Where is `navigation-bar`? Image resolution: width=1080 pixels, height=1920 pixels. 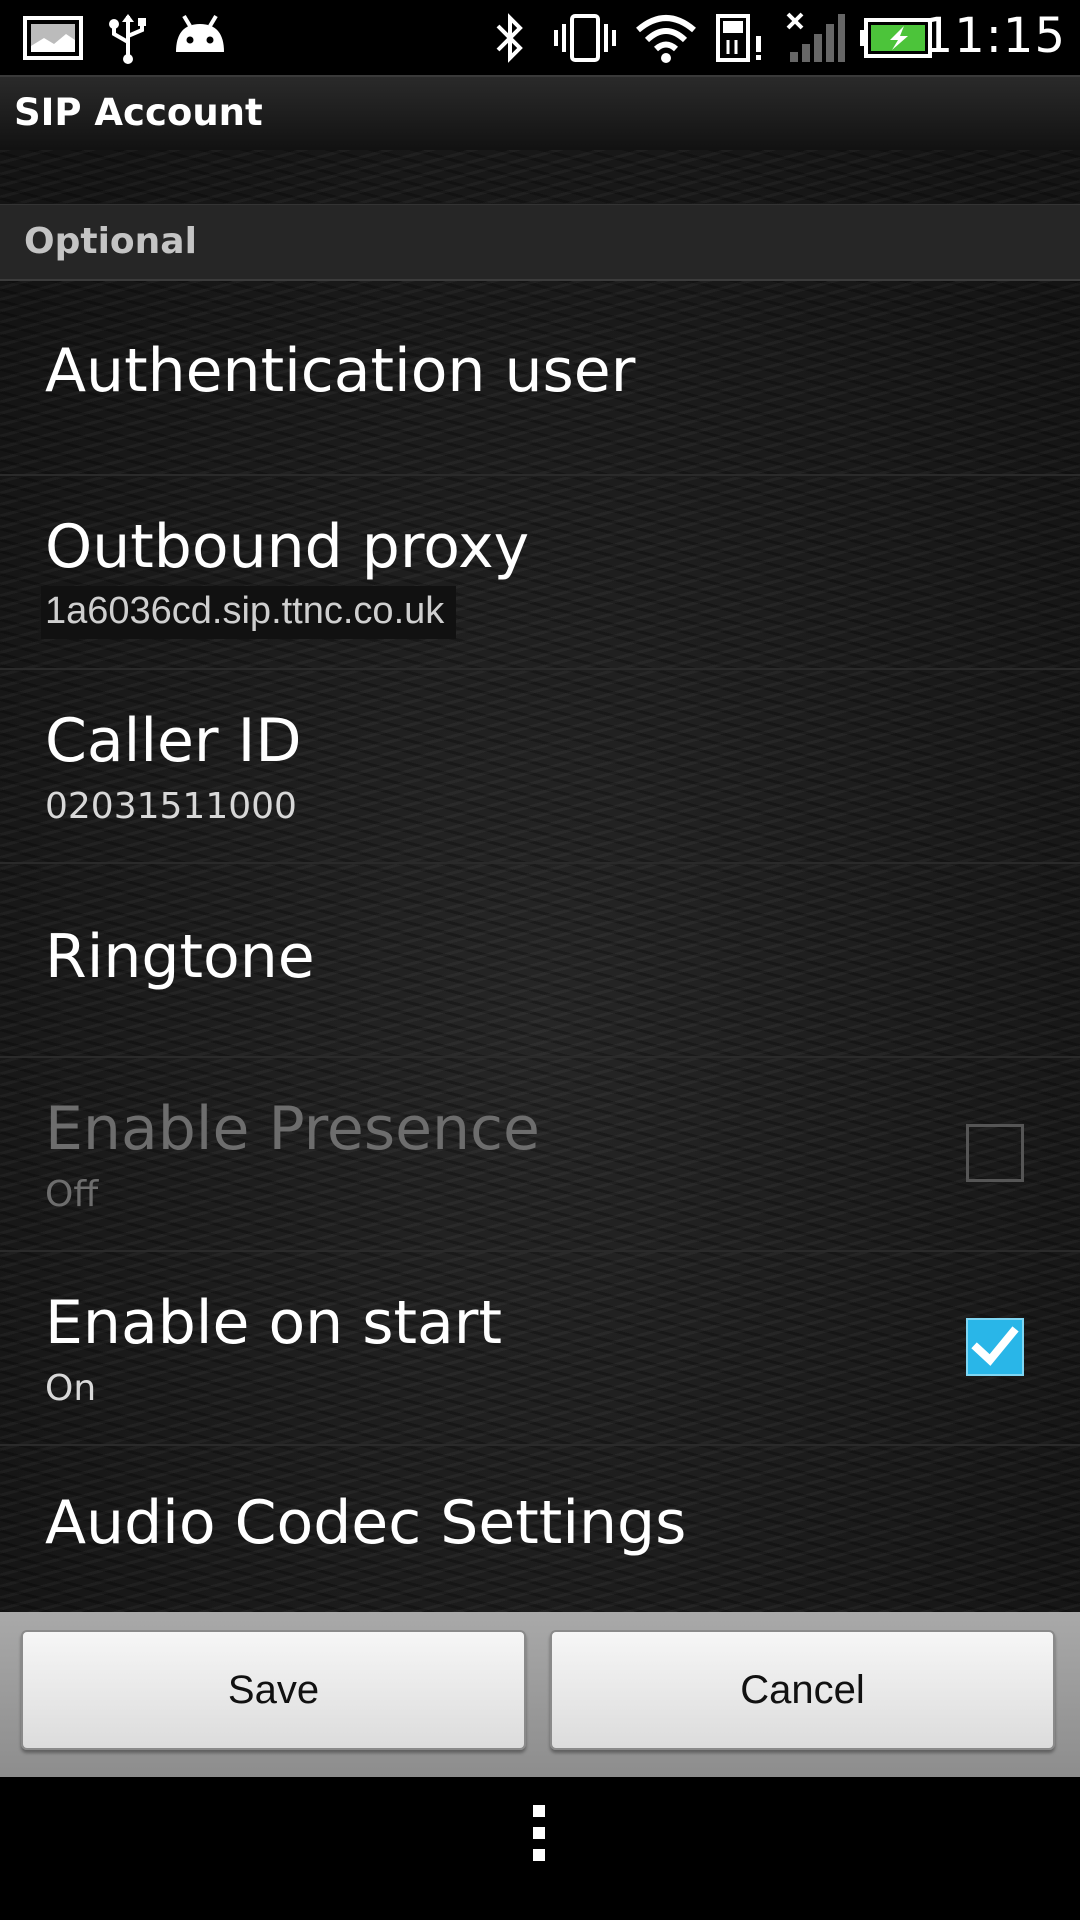 navigation-bar is located at coordinates (540, 1848).